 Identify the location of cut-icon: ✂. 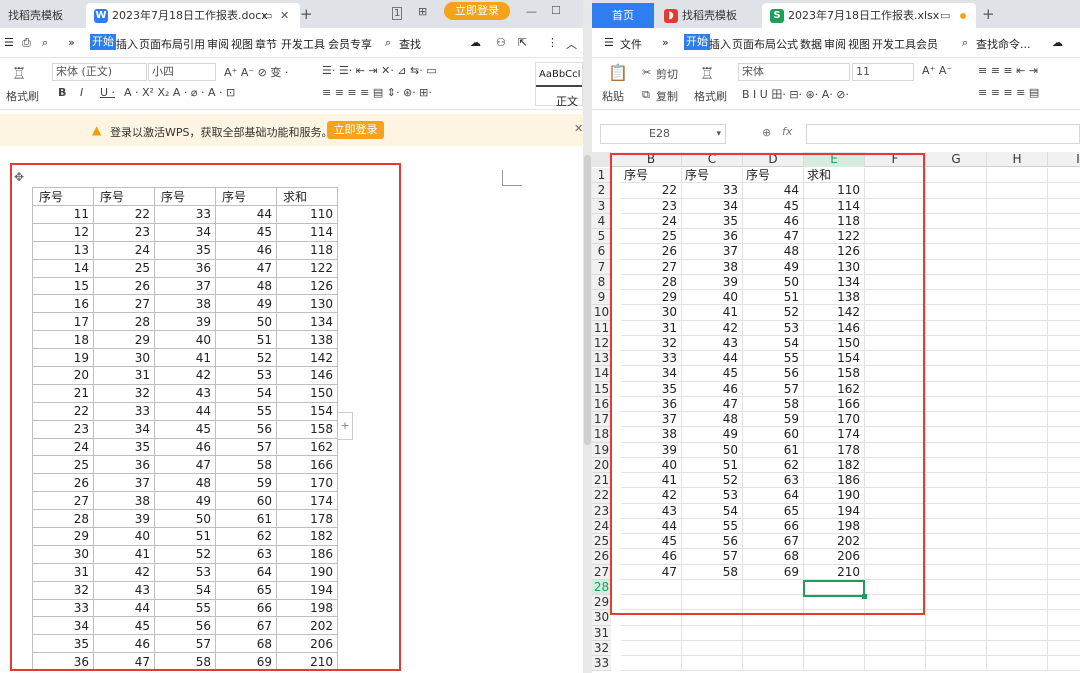
(646, 72).